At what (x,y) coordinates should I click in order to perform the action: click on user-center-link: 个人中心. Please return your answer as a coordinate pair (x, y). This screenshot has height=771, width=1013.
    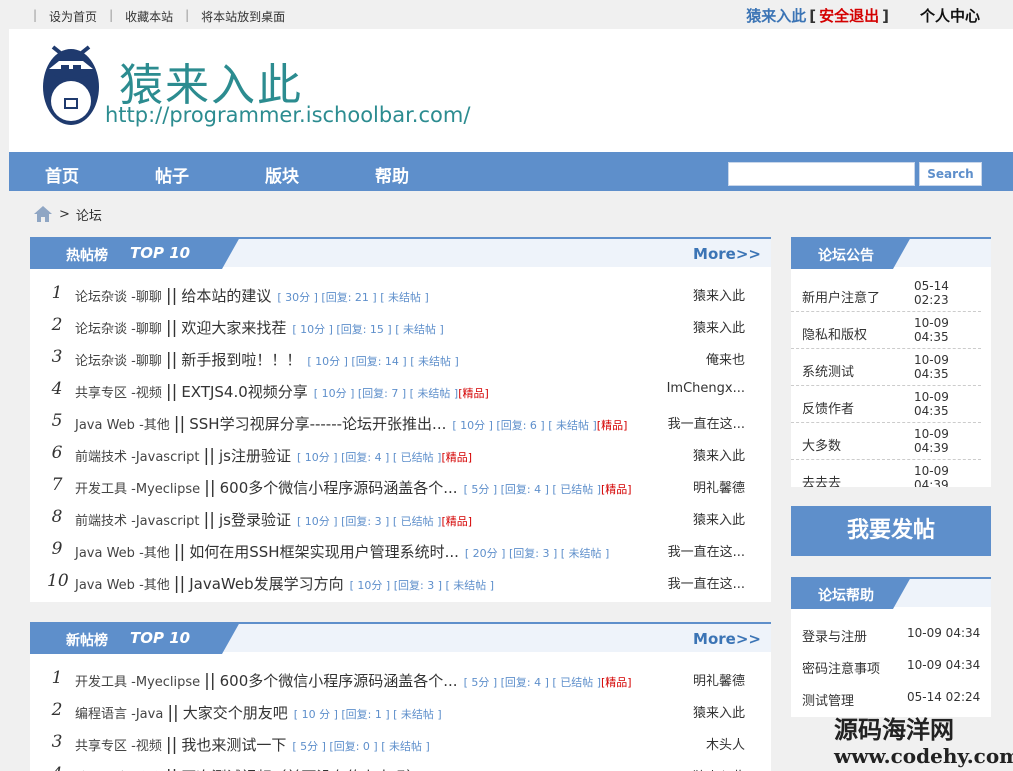
    Looking at the image, I should click on (950, 15).